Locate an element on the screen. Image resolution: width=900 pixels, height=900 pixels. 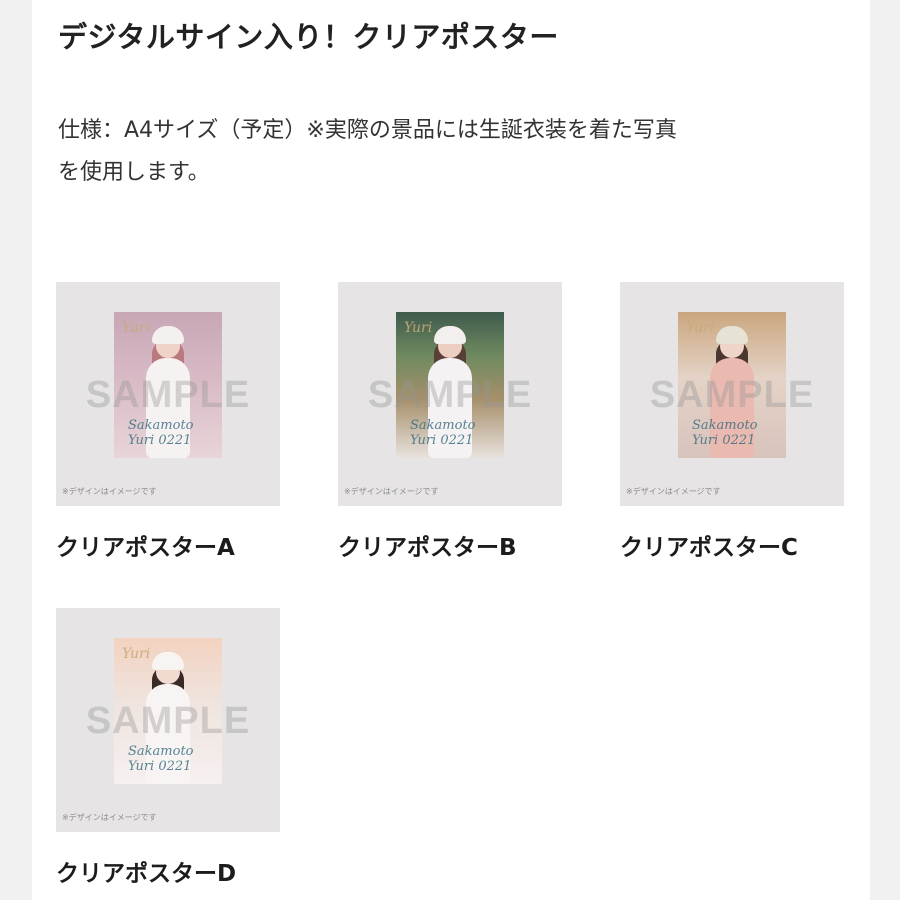
product-label-a: クリアポスターA is located at coordinates (168, 545).